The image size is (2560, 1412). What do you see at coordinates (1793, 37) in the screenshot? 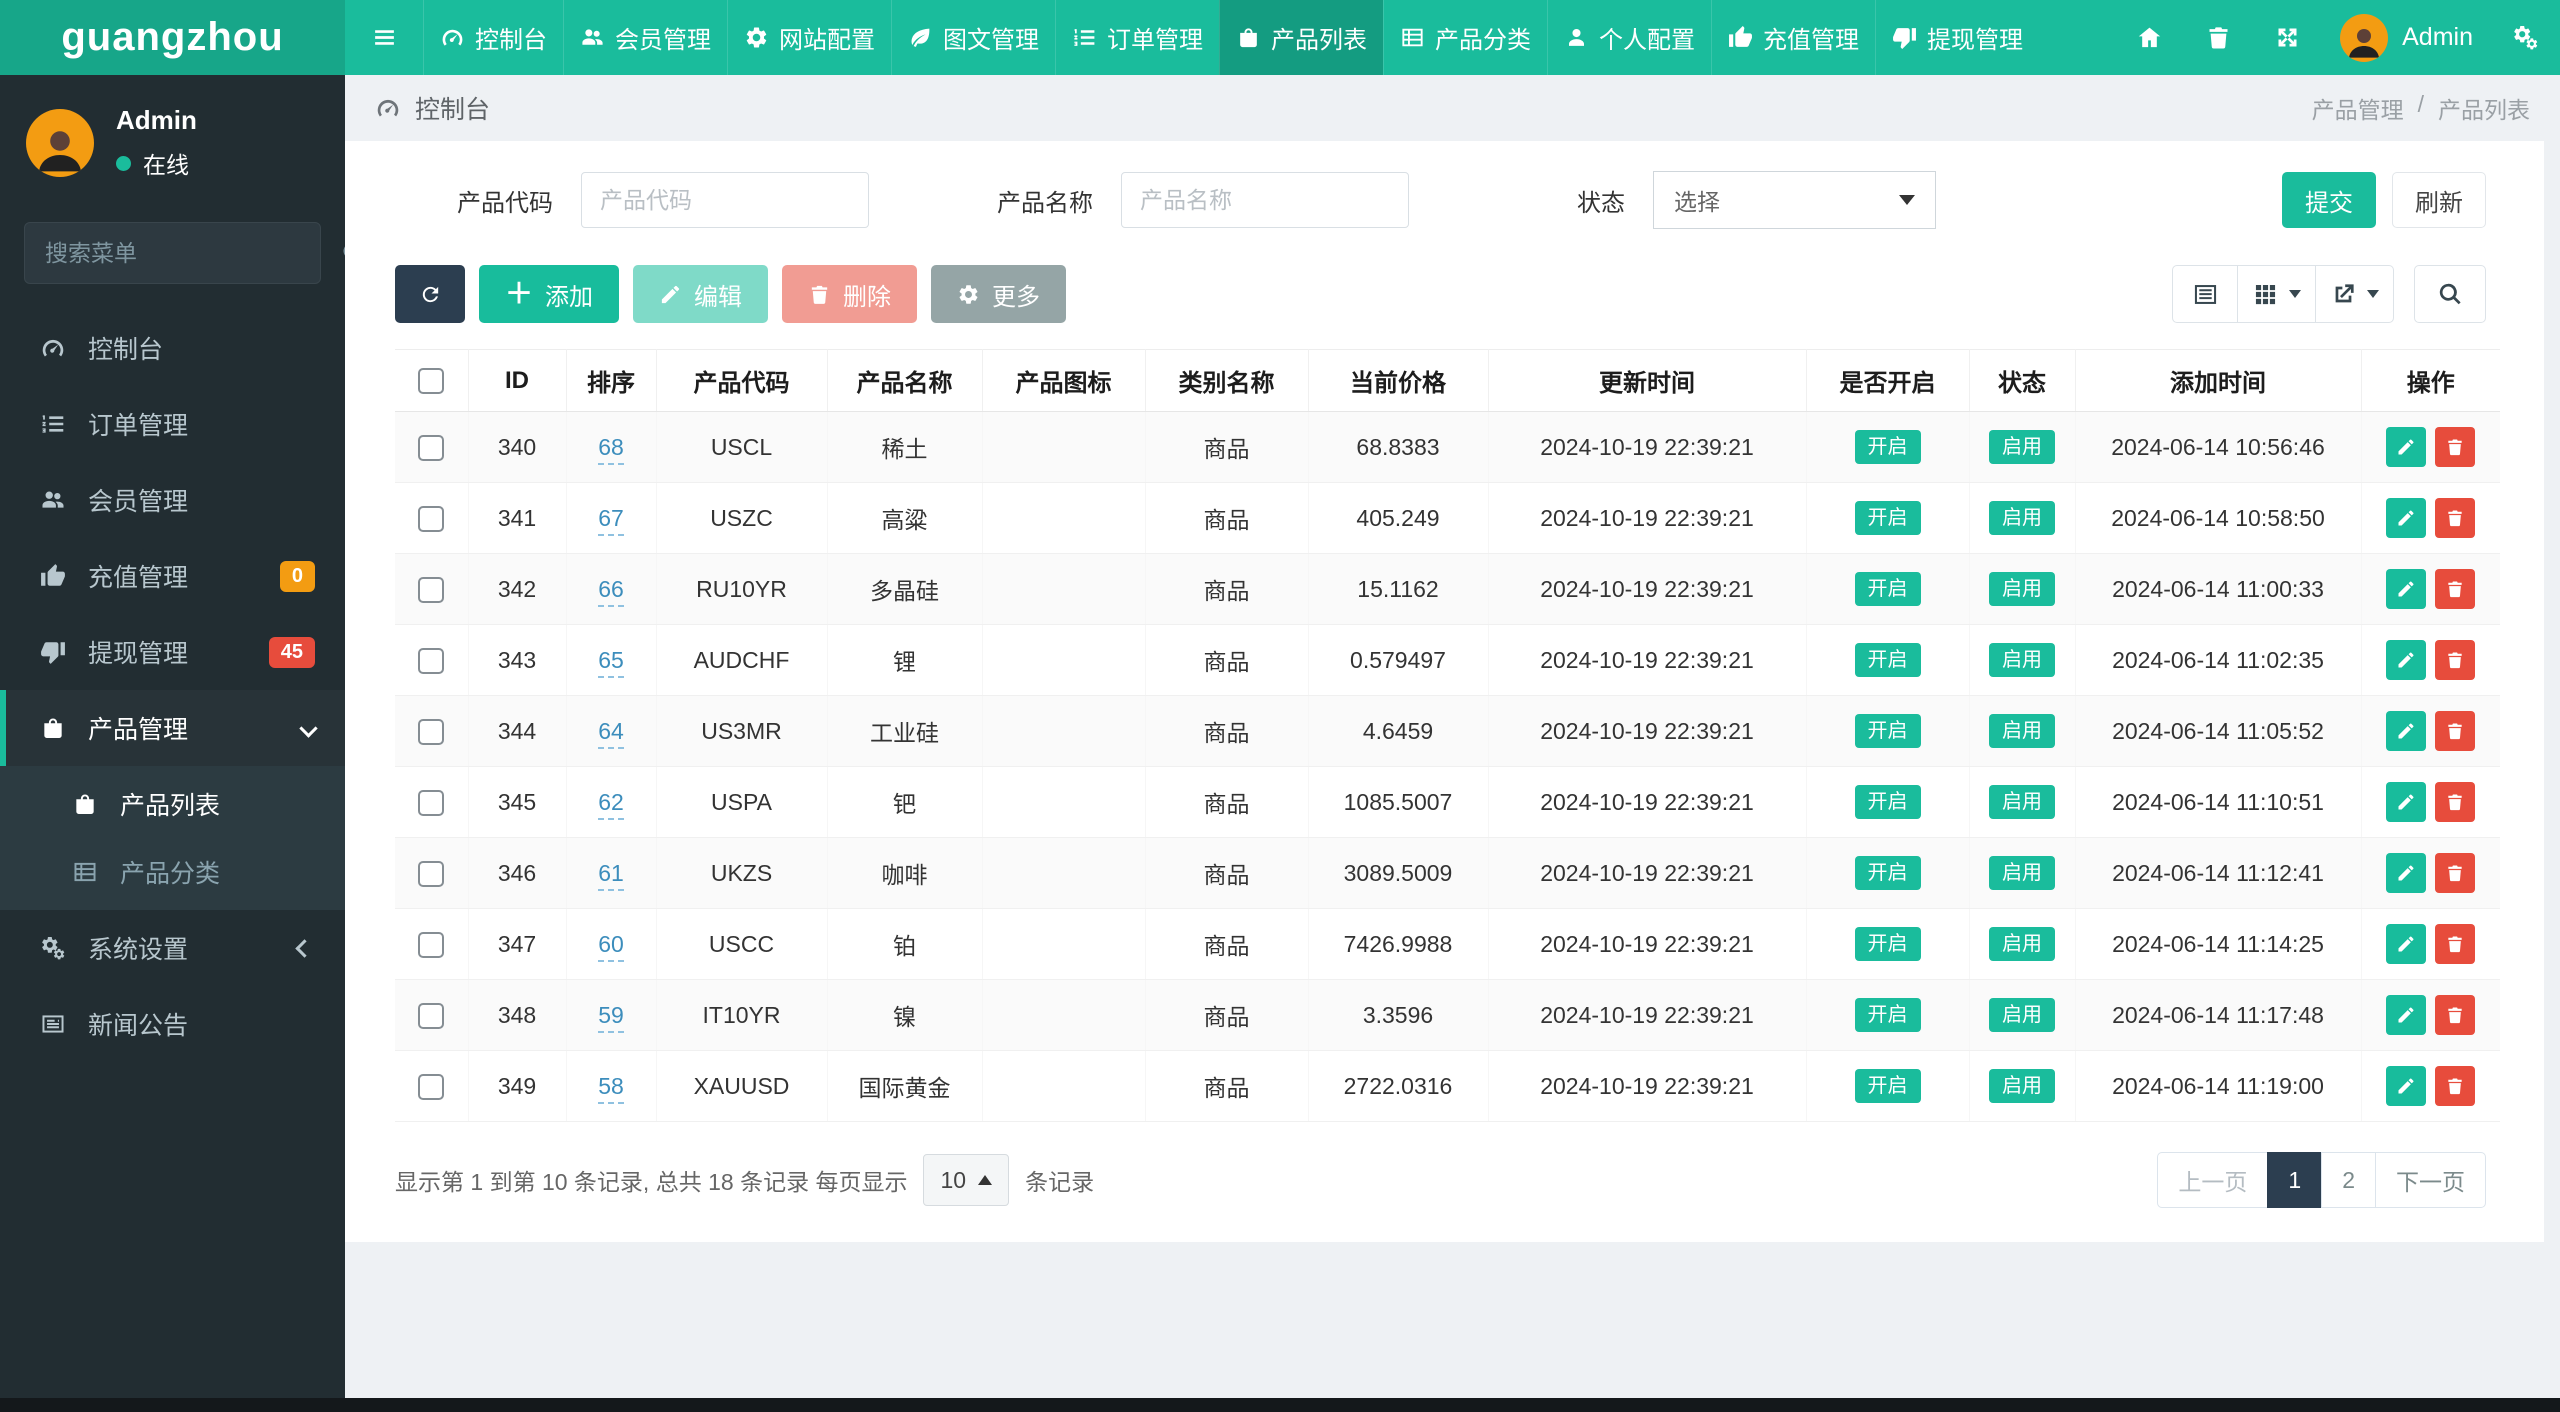
I see `nav-item-recharge: 充值管理` at bounding box center [1793, 37].